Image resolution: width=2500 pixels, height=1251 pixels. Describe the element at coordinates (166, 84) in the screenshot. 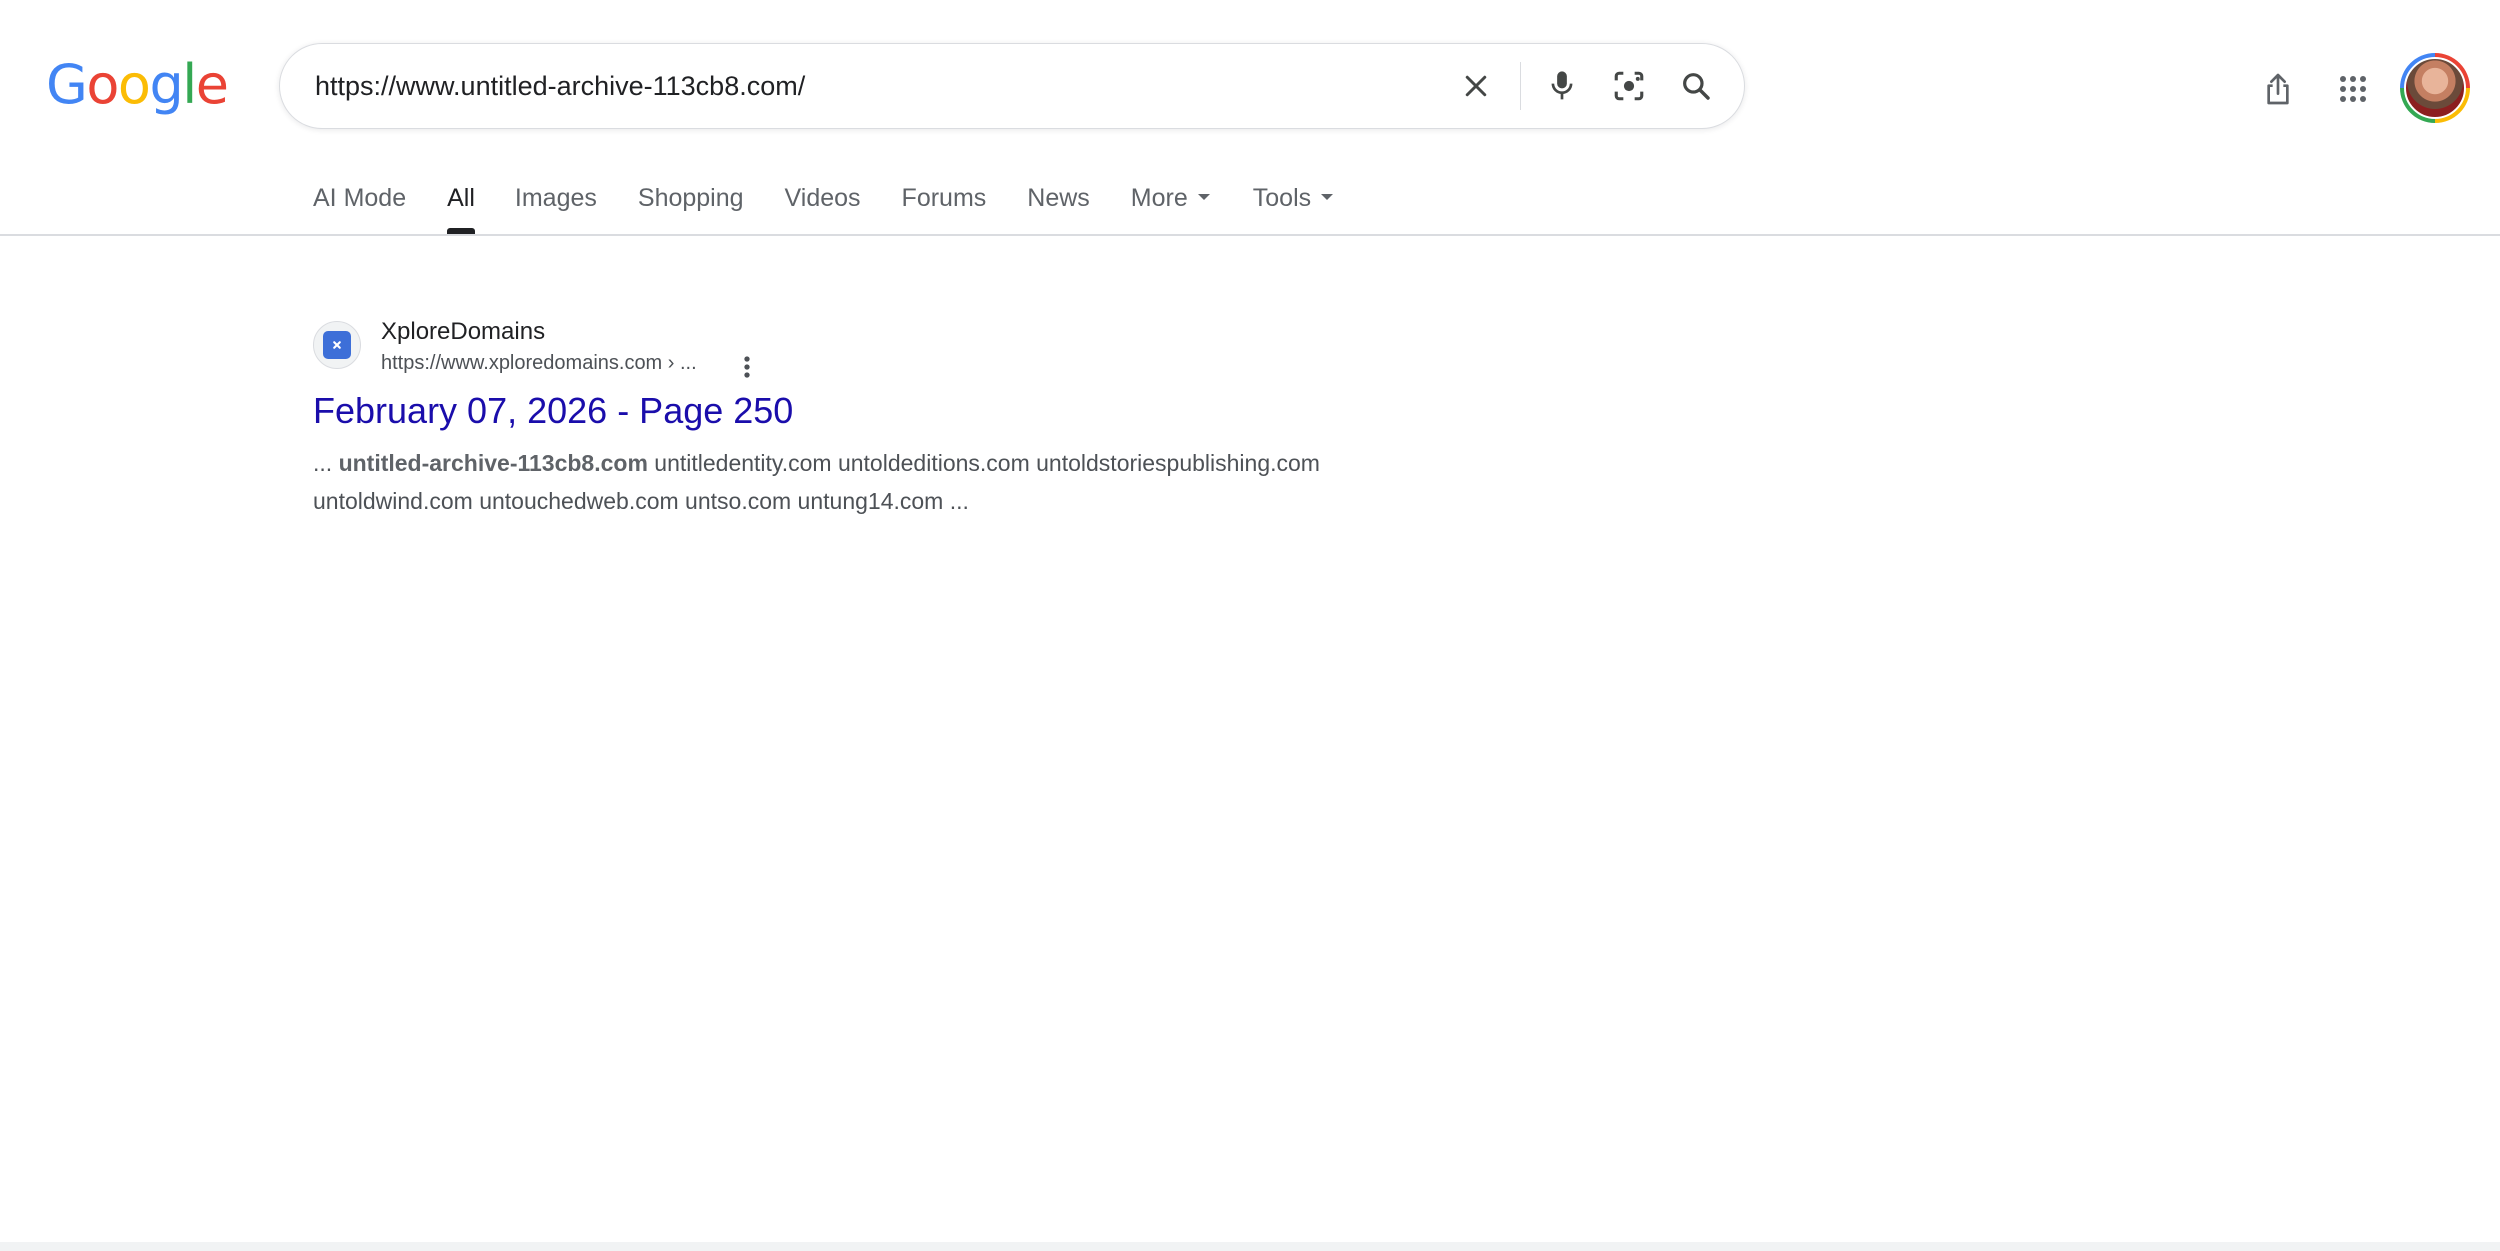

I see `logo-letter-g2: g` at that location.